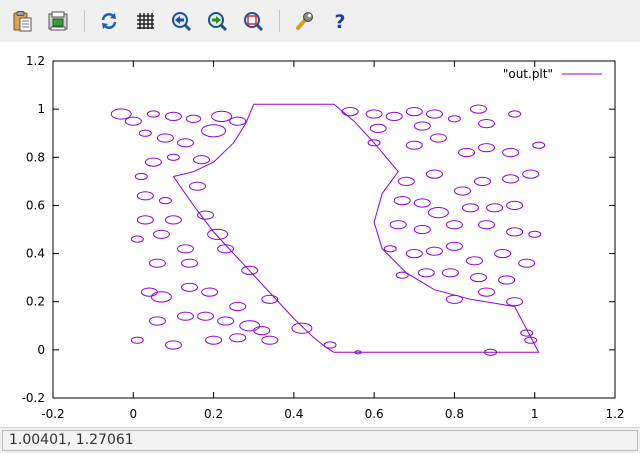 This screenshot has height=453, width=640. I want to click on settings-button, so click(304, 21).